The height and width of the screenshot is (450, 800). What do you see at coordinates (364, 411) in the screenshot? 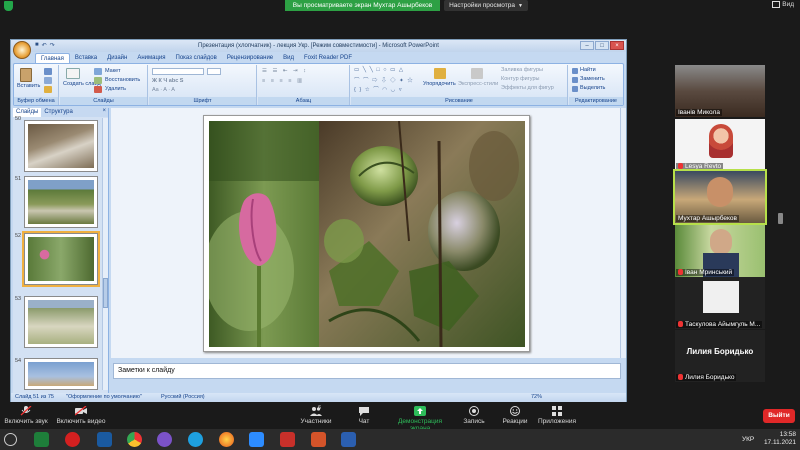
I see `chat-icon` at bounding box center [364, 411].